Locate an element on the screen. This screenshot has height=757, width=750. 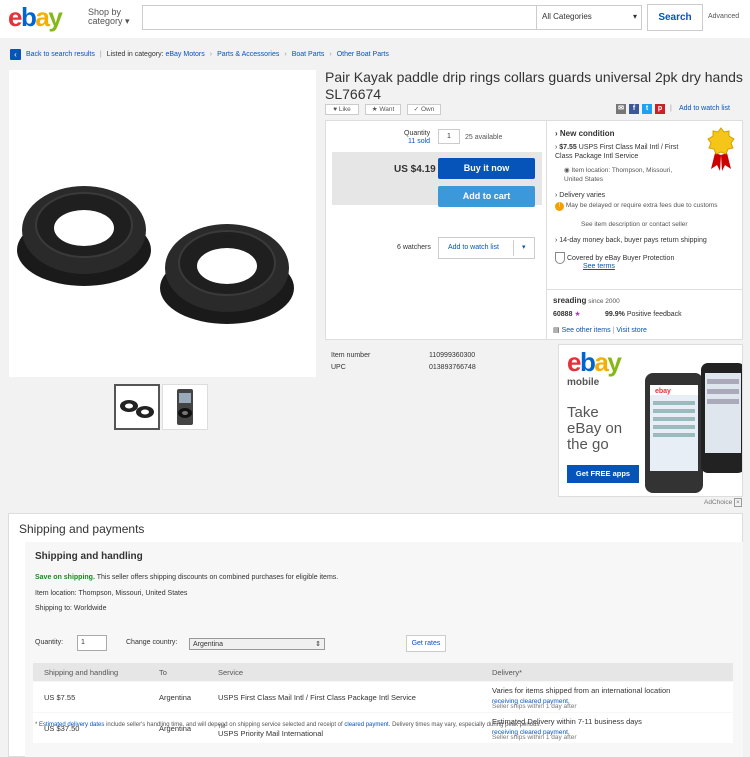
drip-ring-right is located at coordinates (227, 274).